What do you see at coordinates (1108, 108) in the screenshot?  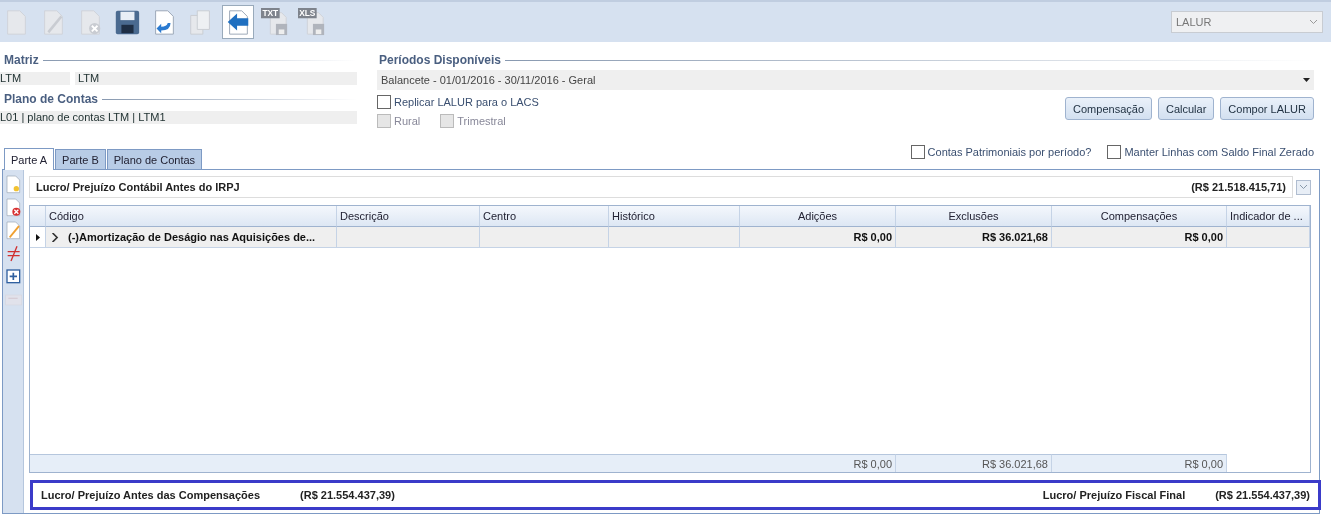 I see `compensation-button: Compensação` at bounding box center [1108, 108].